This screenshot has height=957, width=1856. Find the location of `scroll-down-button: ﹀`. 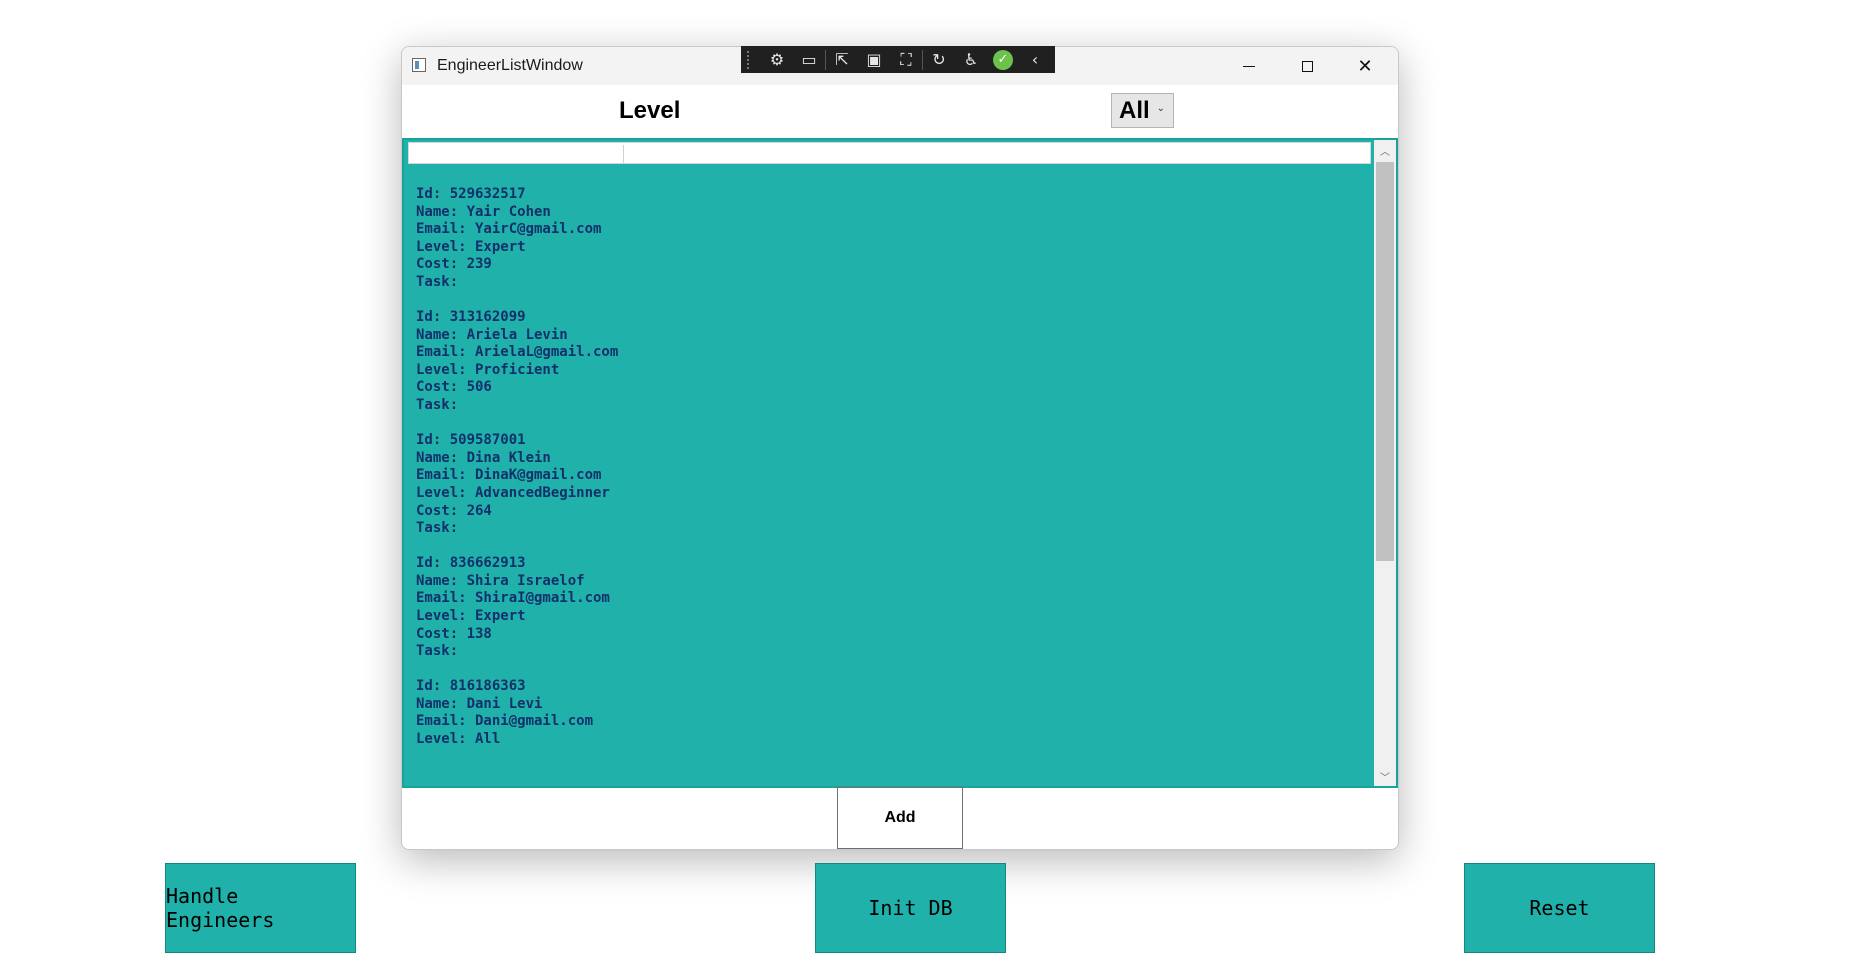

scroll-down-button: ﹀ is located at coordinates (1385, 776).